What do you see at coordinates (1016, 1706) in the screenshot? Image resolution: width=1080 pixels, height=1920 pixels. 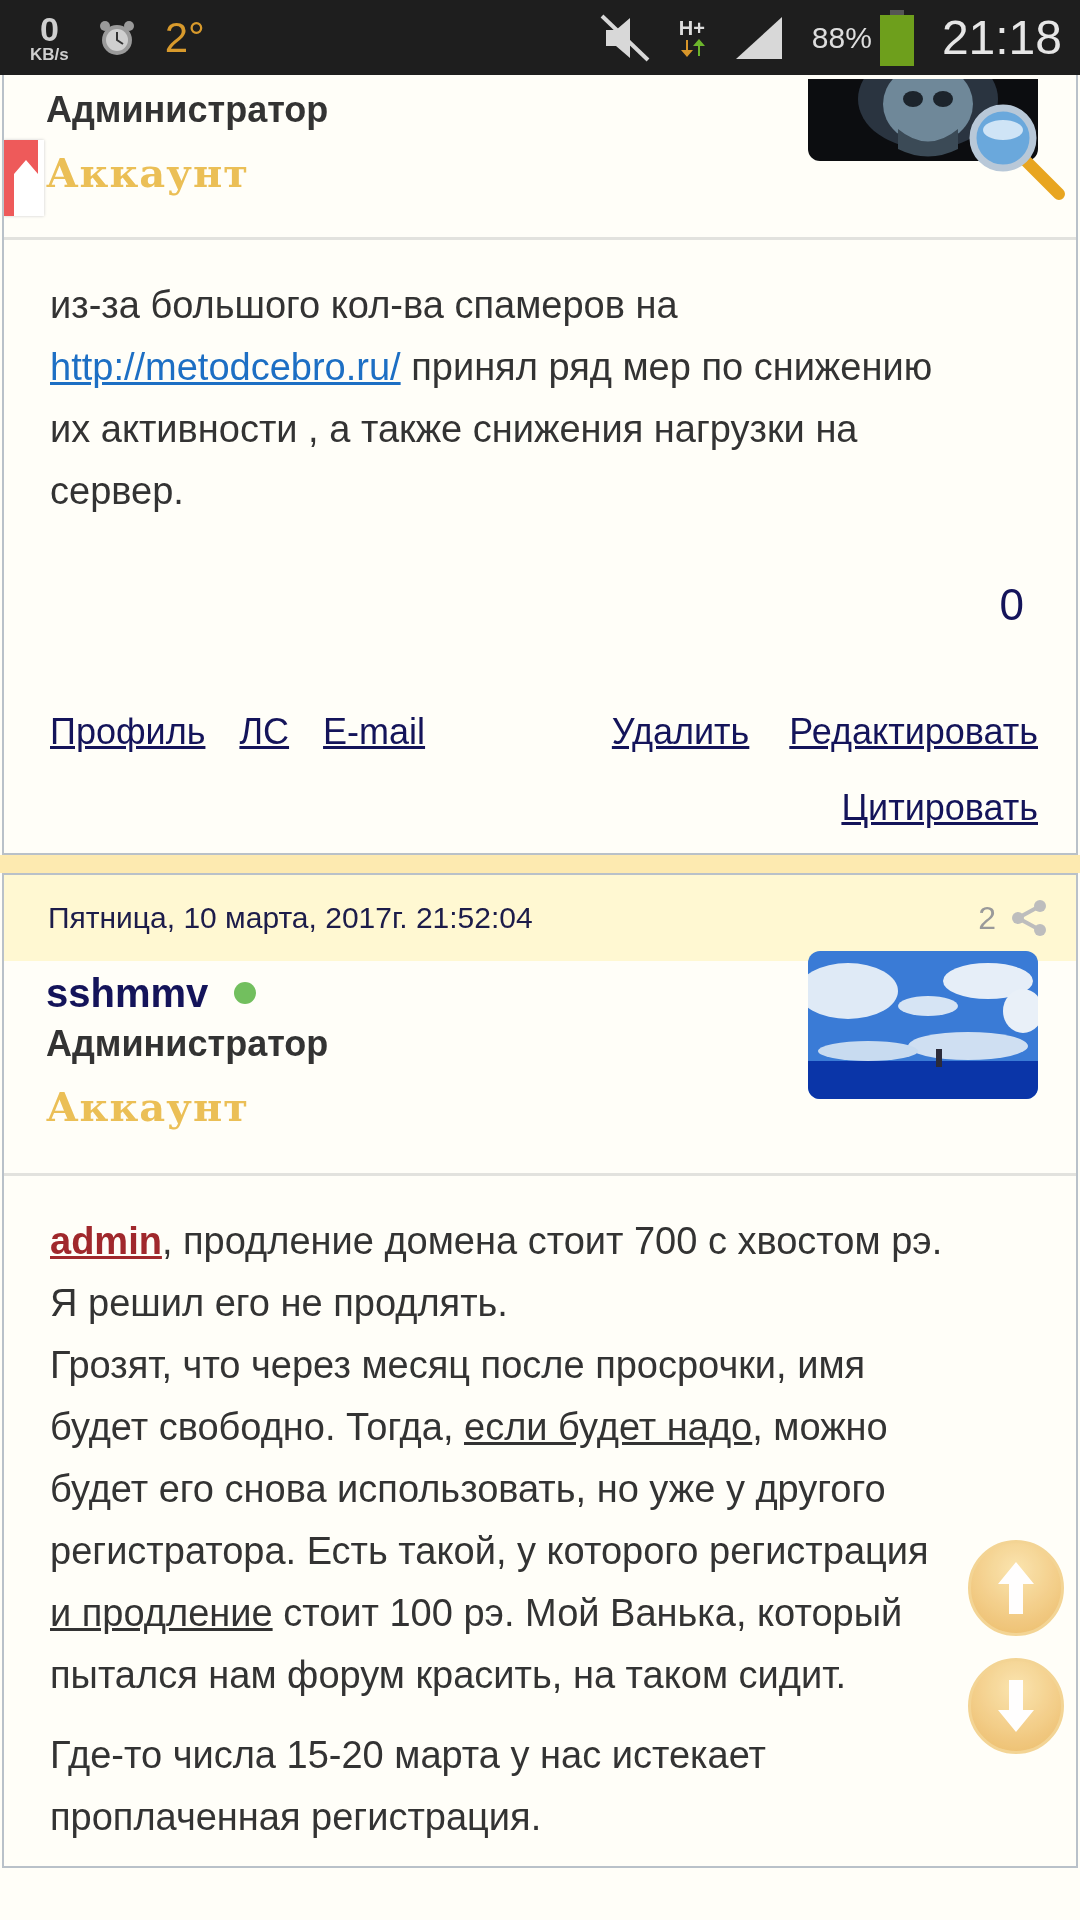 I see `arrow-down-icon` at bounding box center [1016, 1706].